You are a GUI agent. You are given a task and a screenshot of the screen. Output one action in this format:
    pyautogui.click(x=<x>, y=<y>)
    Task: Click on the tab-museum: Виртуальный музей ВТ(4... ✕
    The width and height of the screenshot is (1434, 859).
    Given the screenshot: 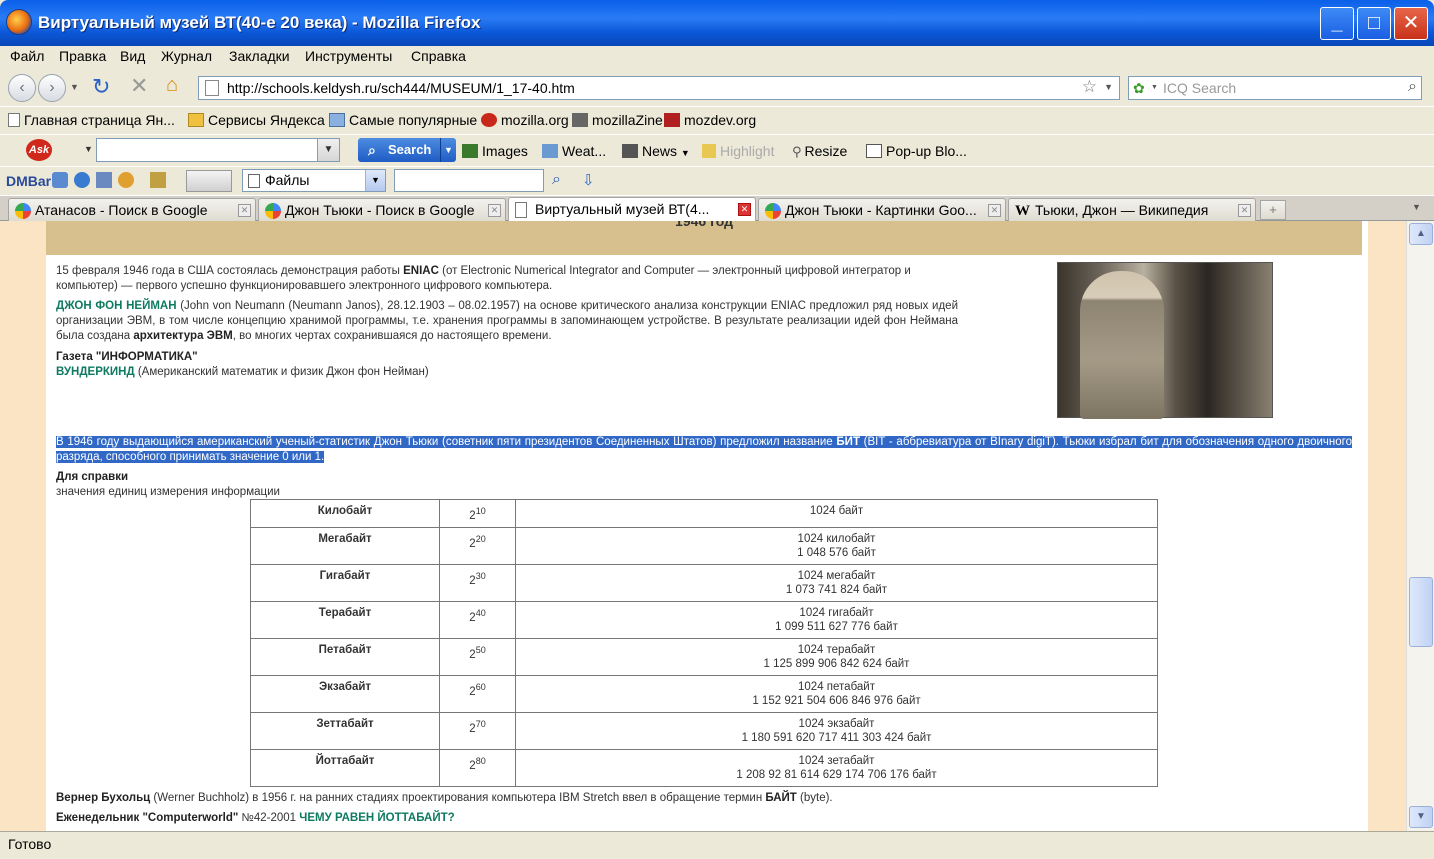 What is the action you would take?
    pyautogui.click(x=632, y=210)
    